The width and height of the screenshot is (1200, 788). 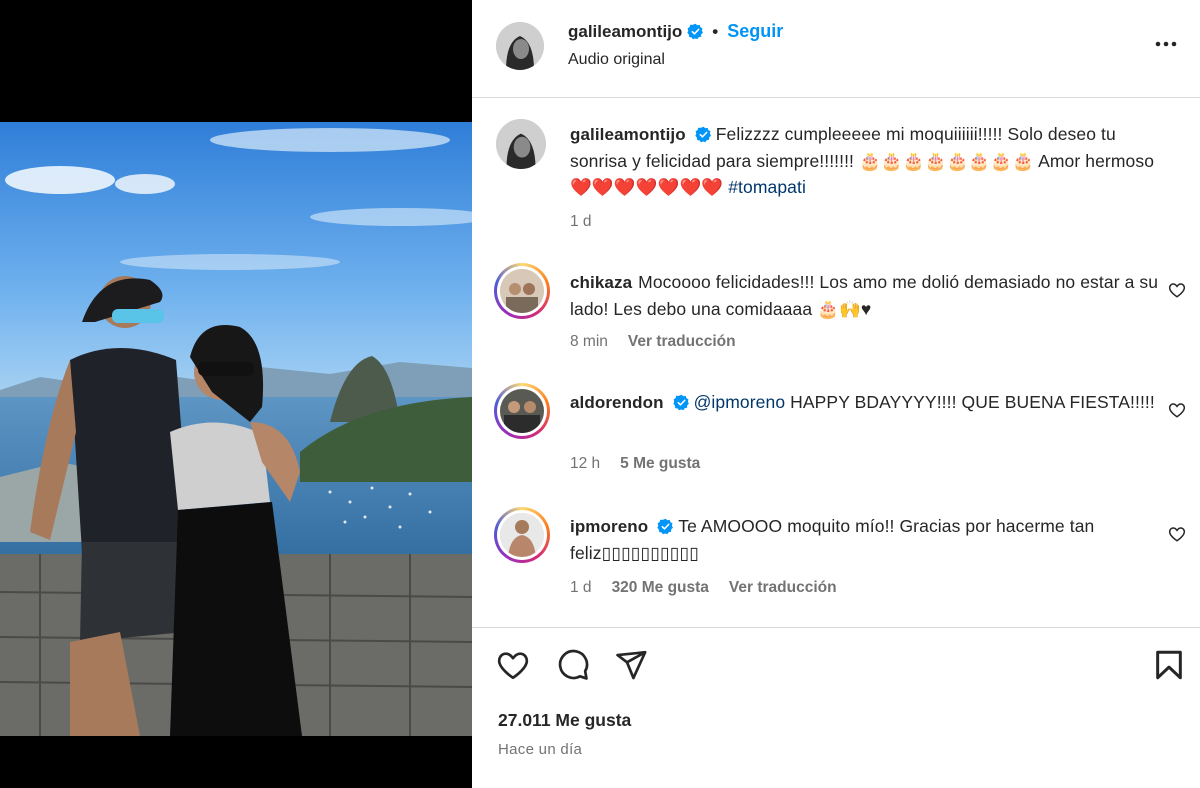 What do you see at coordinates (1166, 44) in the screenshot?
I see `more-options-icon` at bounding box center [1166, 44].